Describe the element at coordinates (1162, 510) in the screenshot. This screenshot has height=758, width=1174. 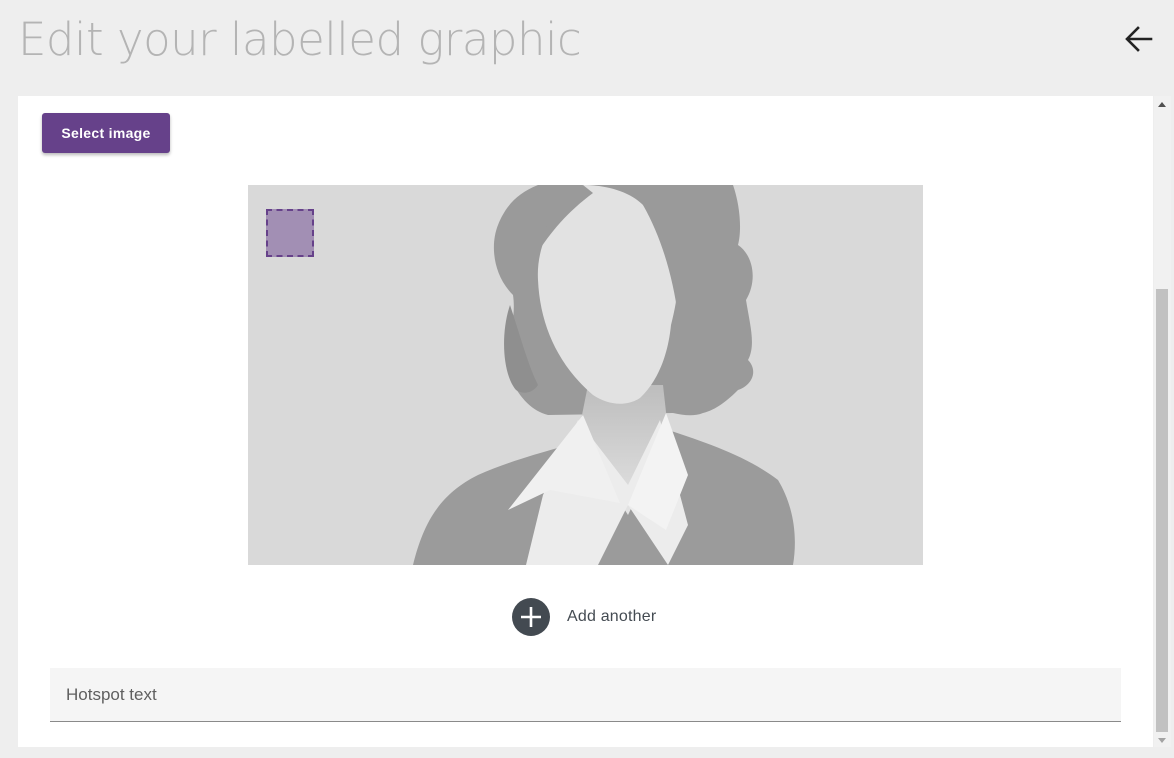
I see `scrollbar-thumb` at that location.